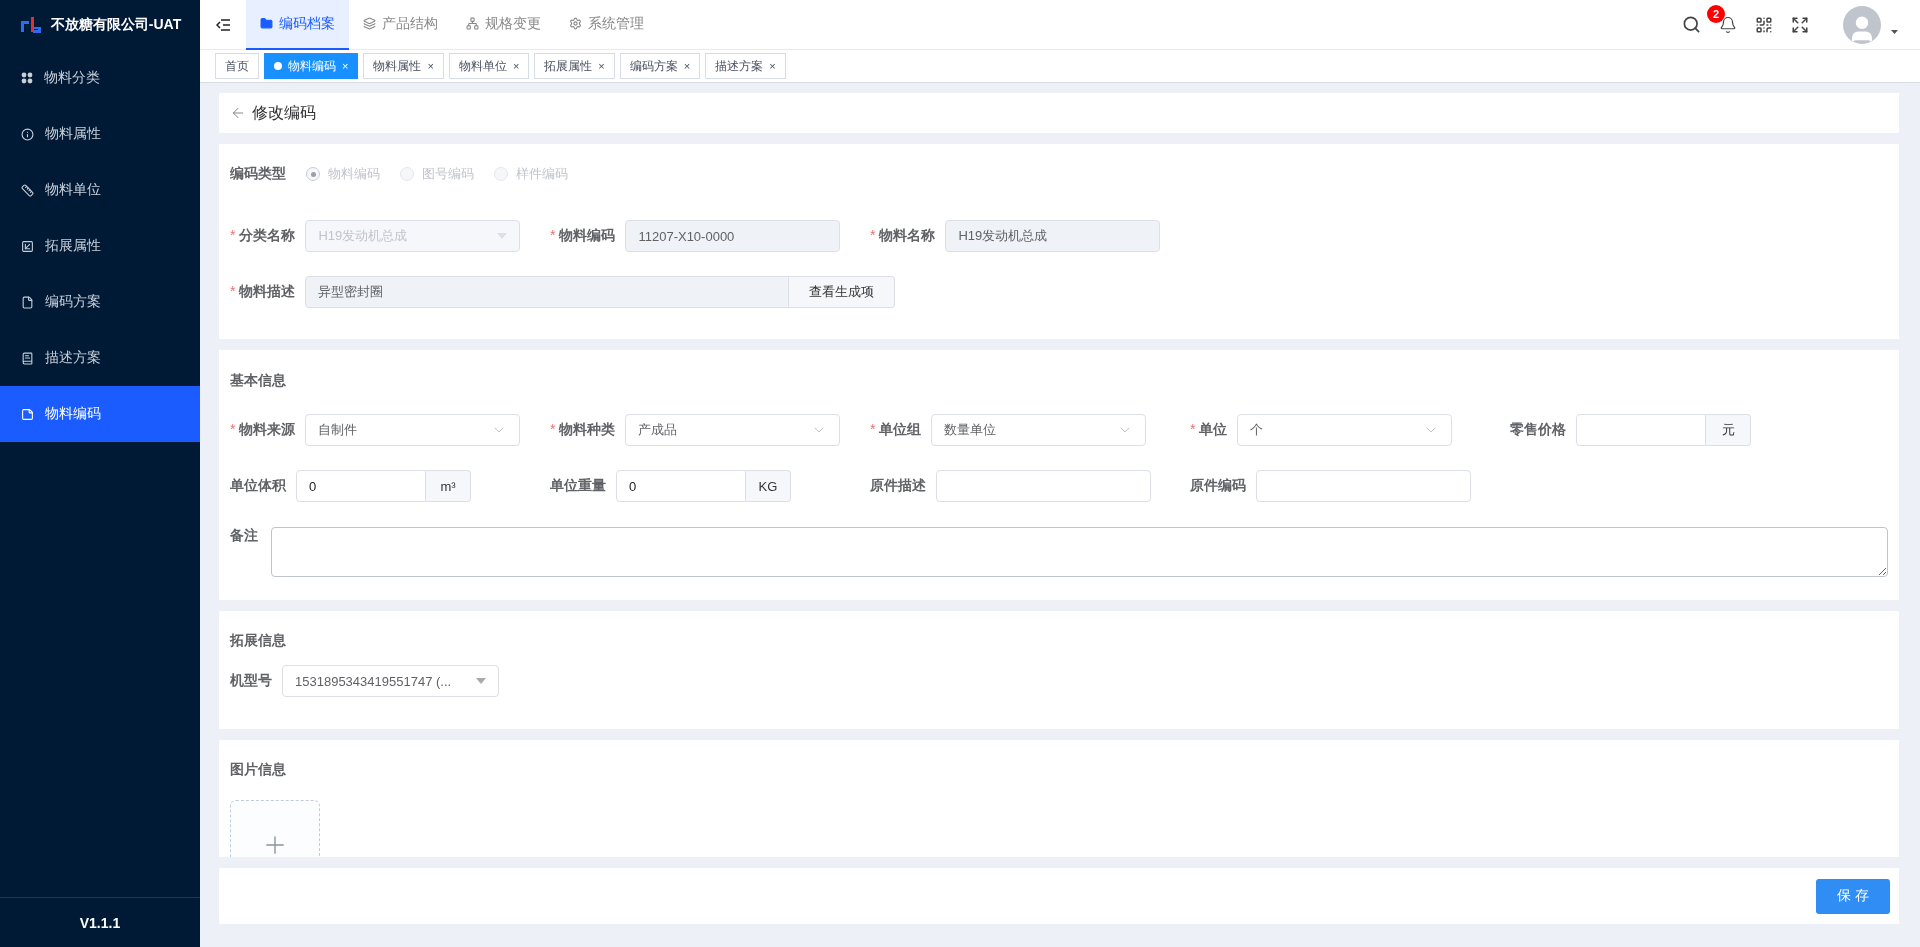 This screenshot has width=1920, height=947. I want to click on dot-icon, so click(278, 66).